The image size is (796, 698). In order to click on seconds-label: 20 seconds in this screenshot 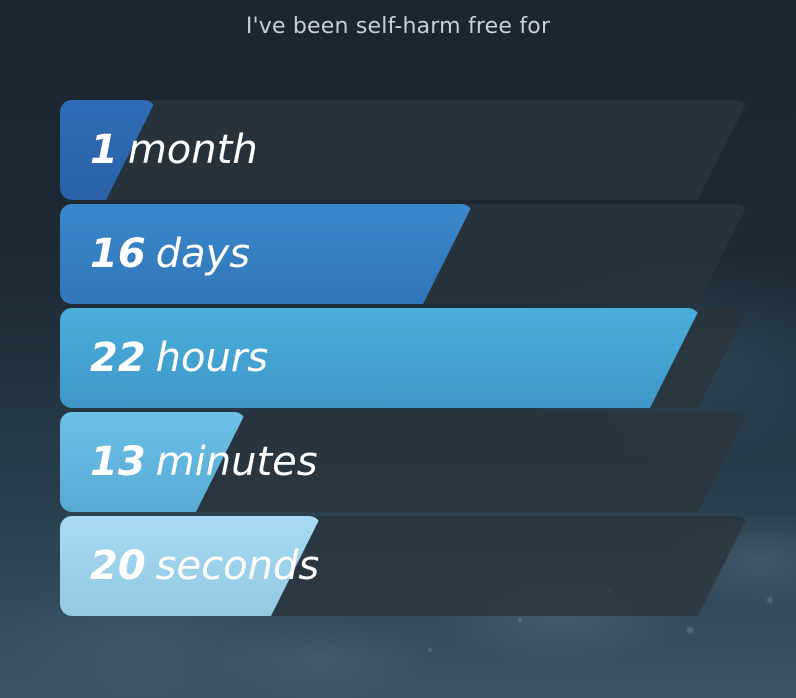, I will do `click(204, 566)`.